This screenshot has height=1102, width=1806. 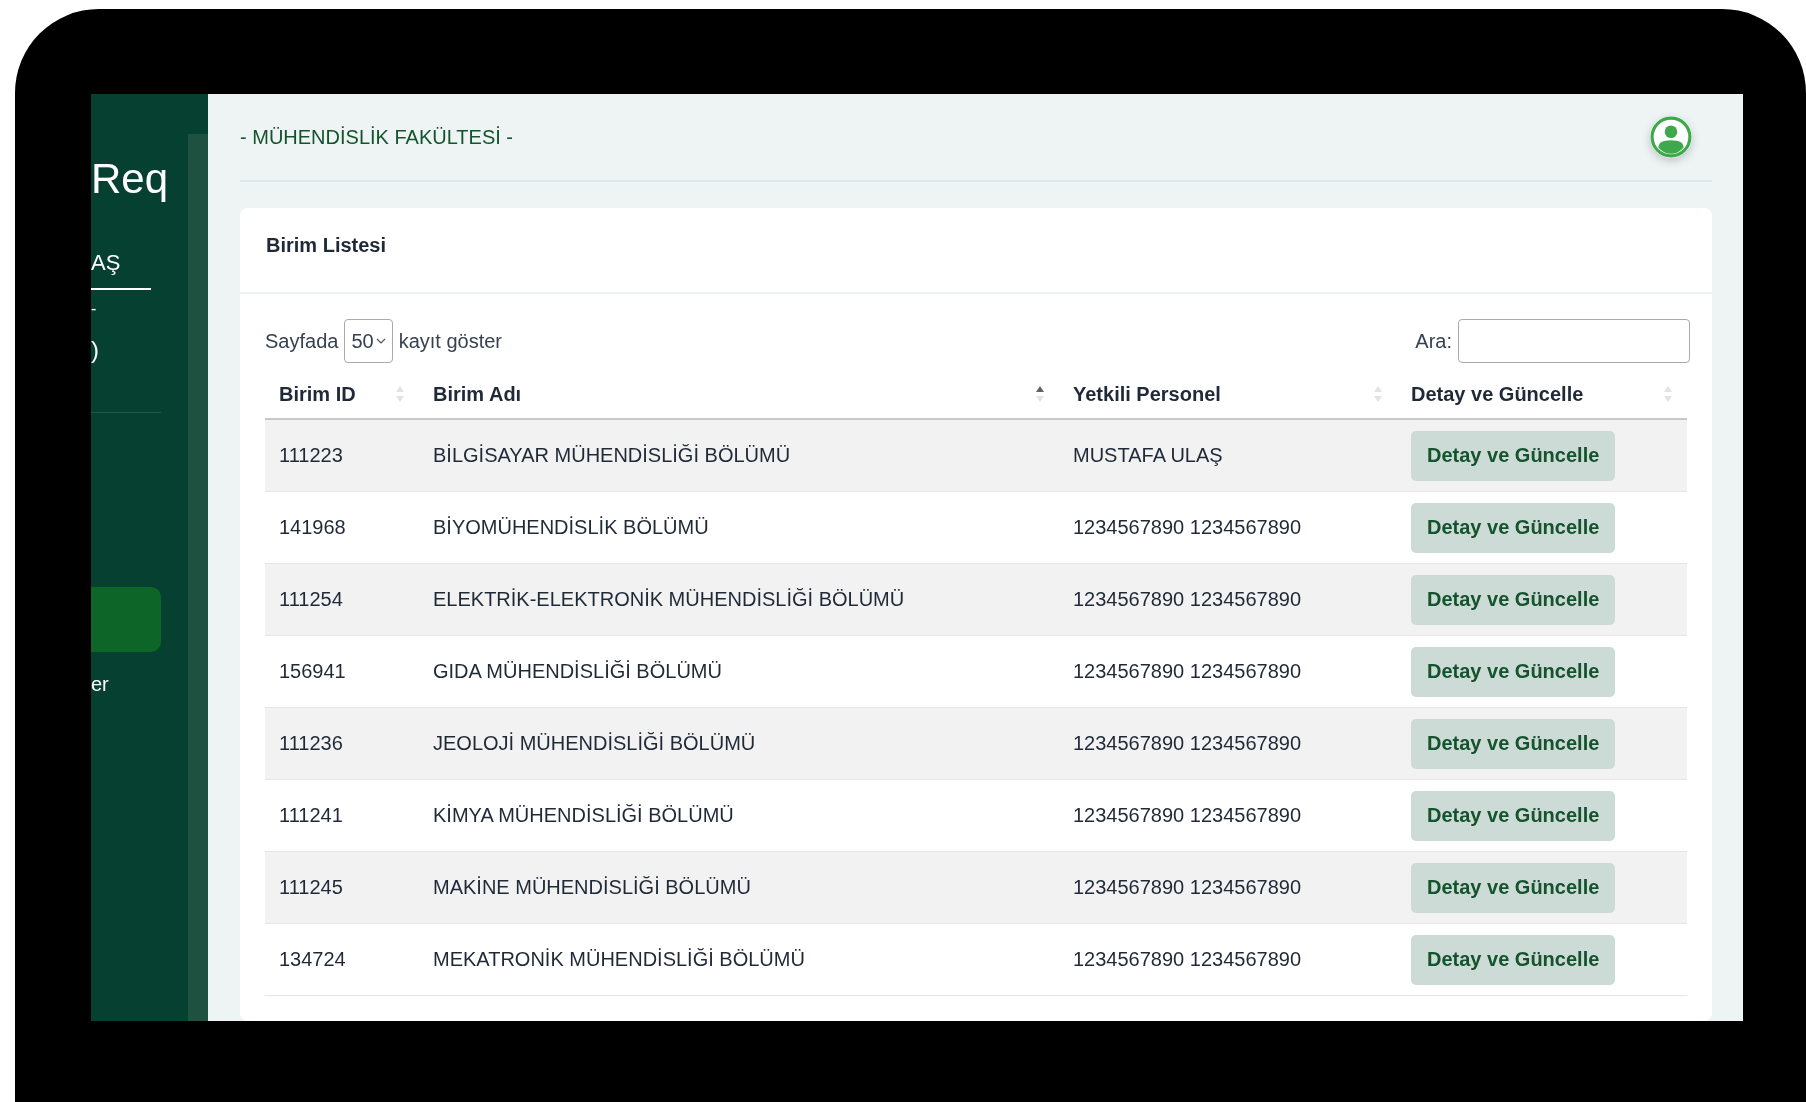 What do you see at coordinates (312, 527) in the screenshot?
I see `table-cell: 141968` at bounding box center [312, 527].